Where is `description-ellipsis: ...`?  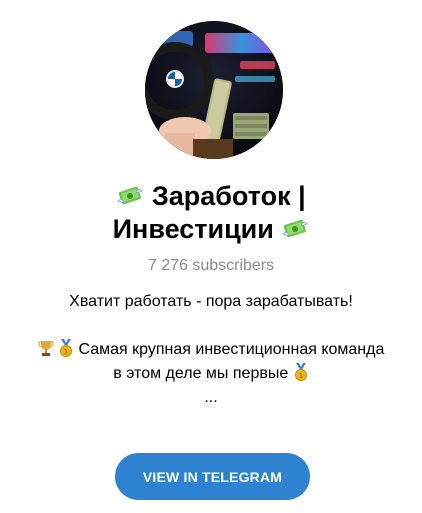 description-ellipsis: ... is located at coordinates (211, 397).